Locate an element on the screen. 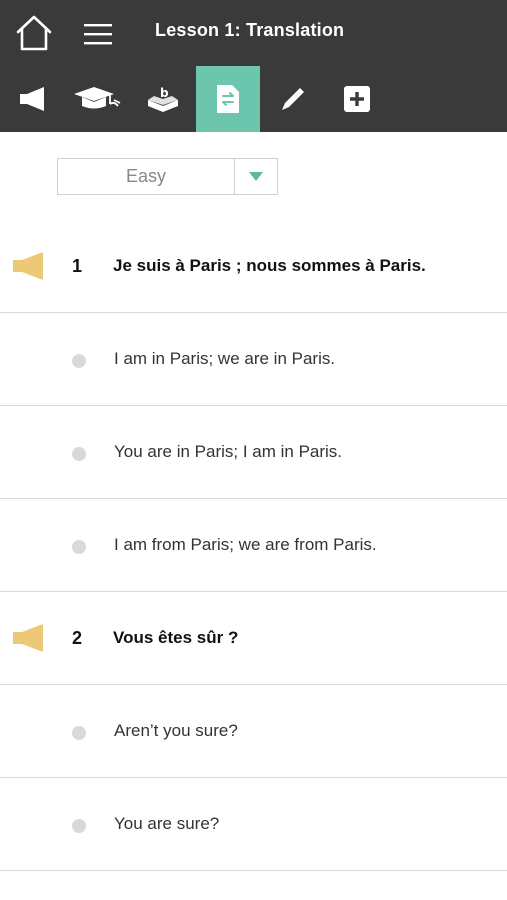  toolbar: b is located at coordinates (253, 99).